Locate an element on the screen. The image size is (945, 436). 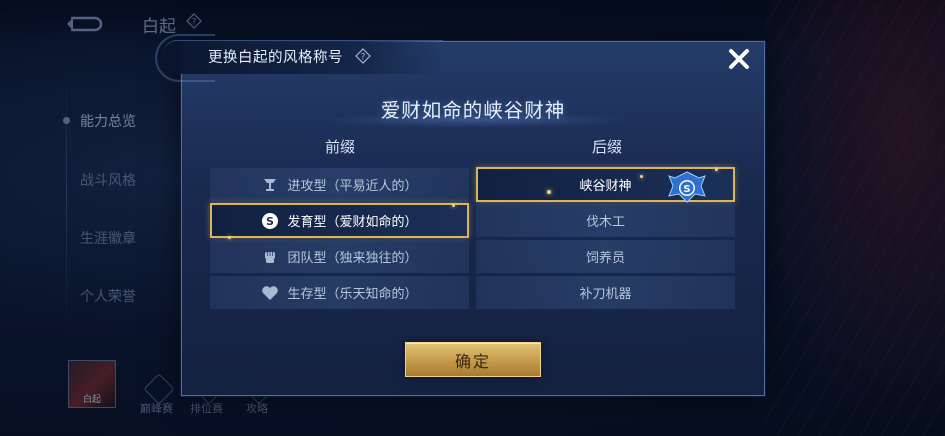
prefix-option-team: 团队型（独来独往的） is located at coordinates (339, 256).